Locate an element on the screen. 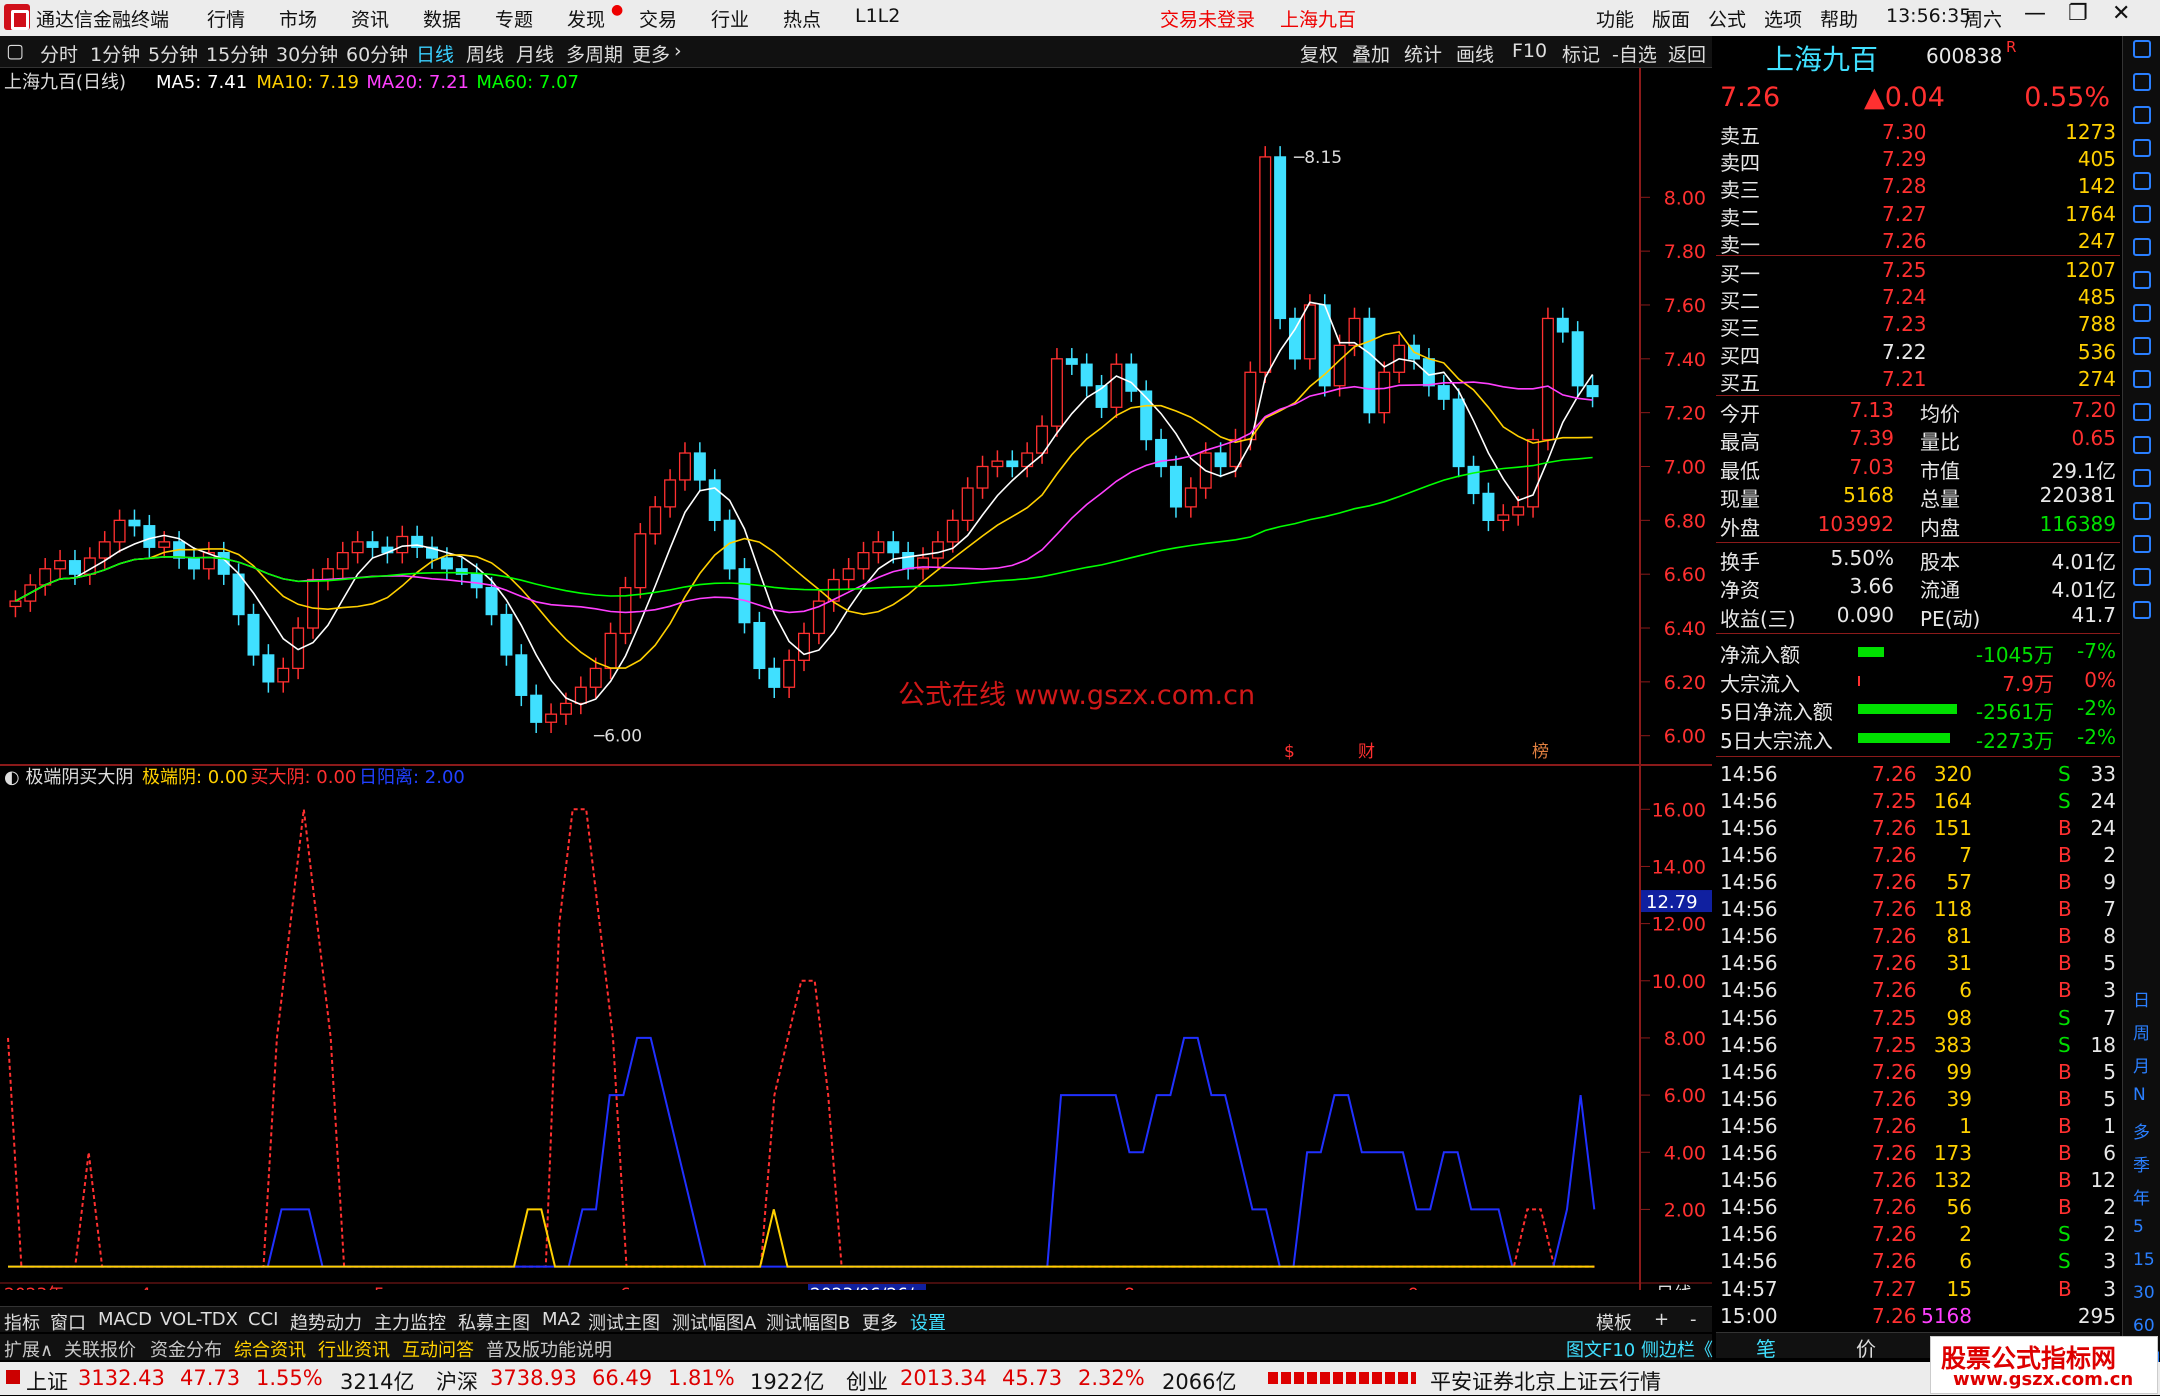 This screenshot has height=1396, width=2160. period-30min: 30分钟 is located at coordinates (307, 53).